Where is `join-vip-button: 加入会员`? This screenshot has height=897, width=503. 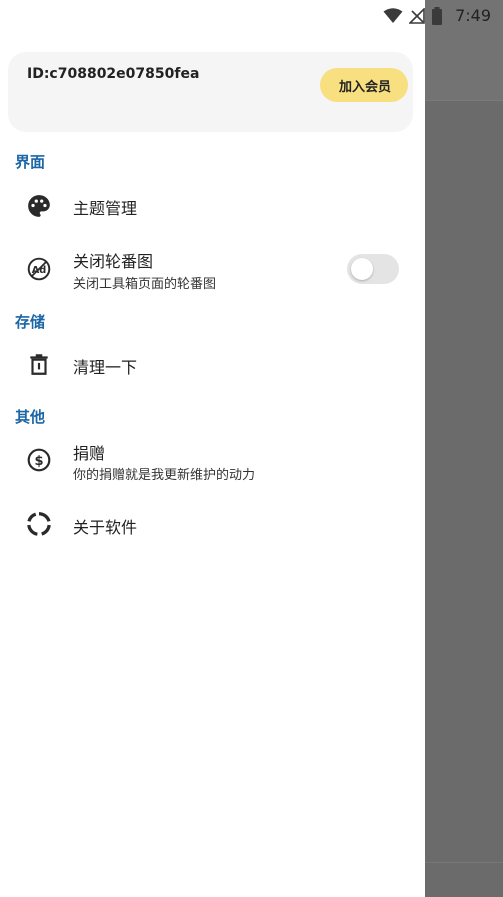 join-vip-button: 加入会员 is located at coordinates (364, 85).